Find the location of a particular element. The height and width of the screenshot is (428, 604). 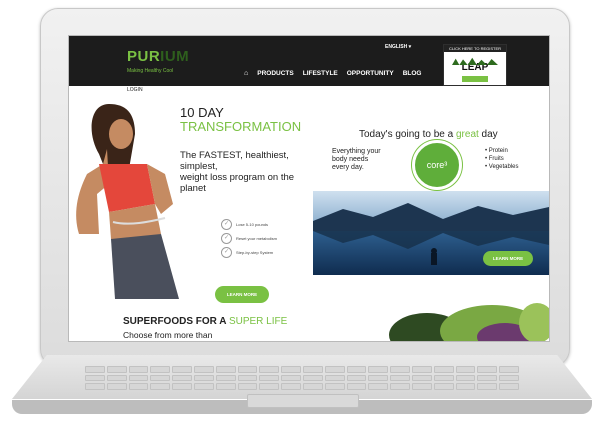

nav-item-opportunity: OPPORTUNITY is located at coordinates (370, 73).